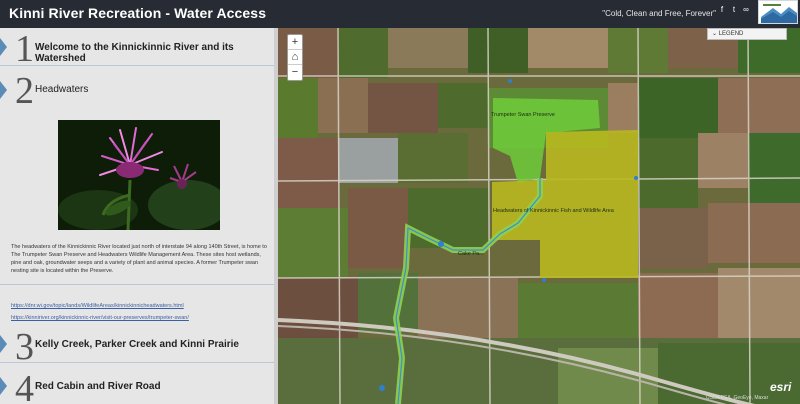 The image size is (800, 404). Describe the element at coordinates (737, 398) in the screenshot. I see `map-attribution: USDA FSA, GeoEye, Maxar` at that location.